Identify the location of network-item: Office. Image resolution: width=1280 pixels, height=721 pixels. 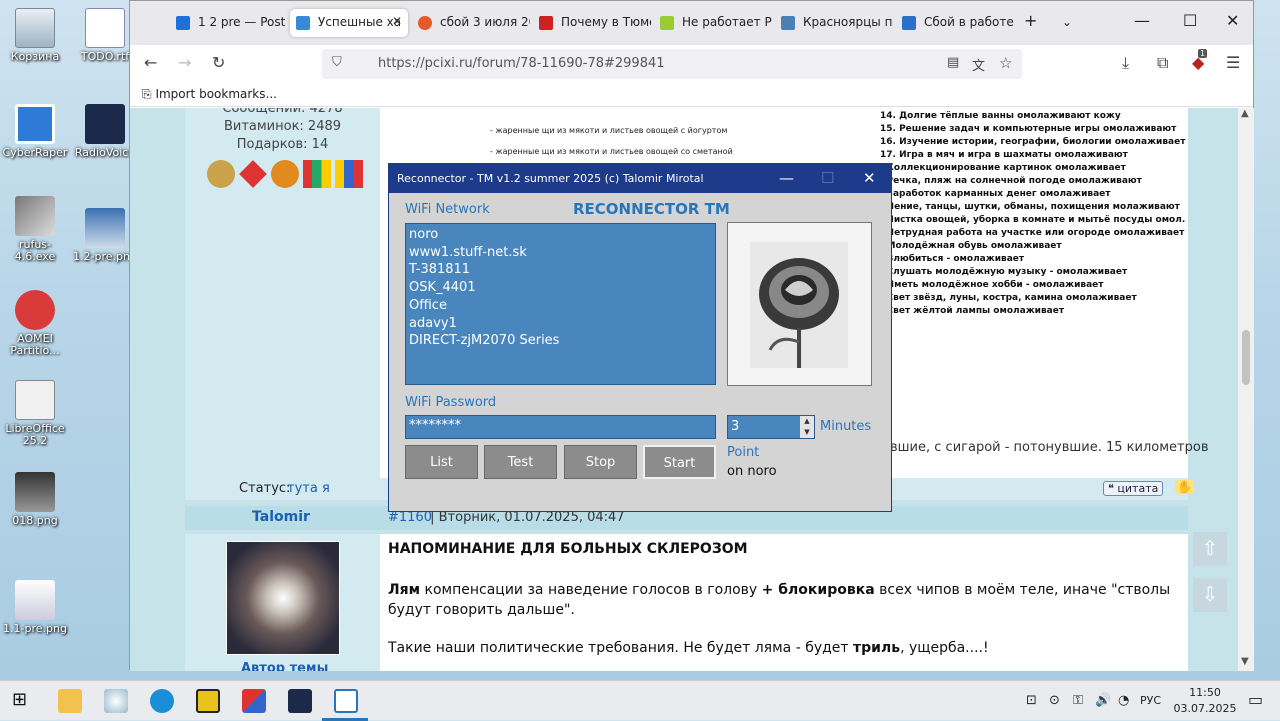
(560, 306).